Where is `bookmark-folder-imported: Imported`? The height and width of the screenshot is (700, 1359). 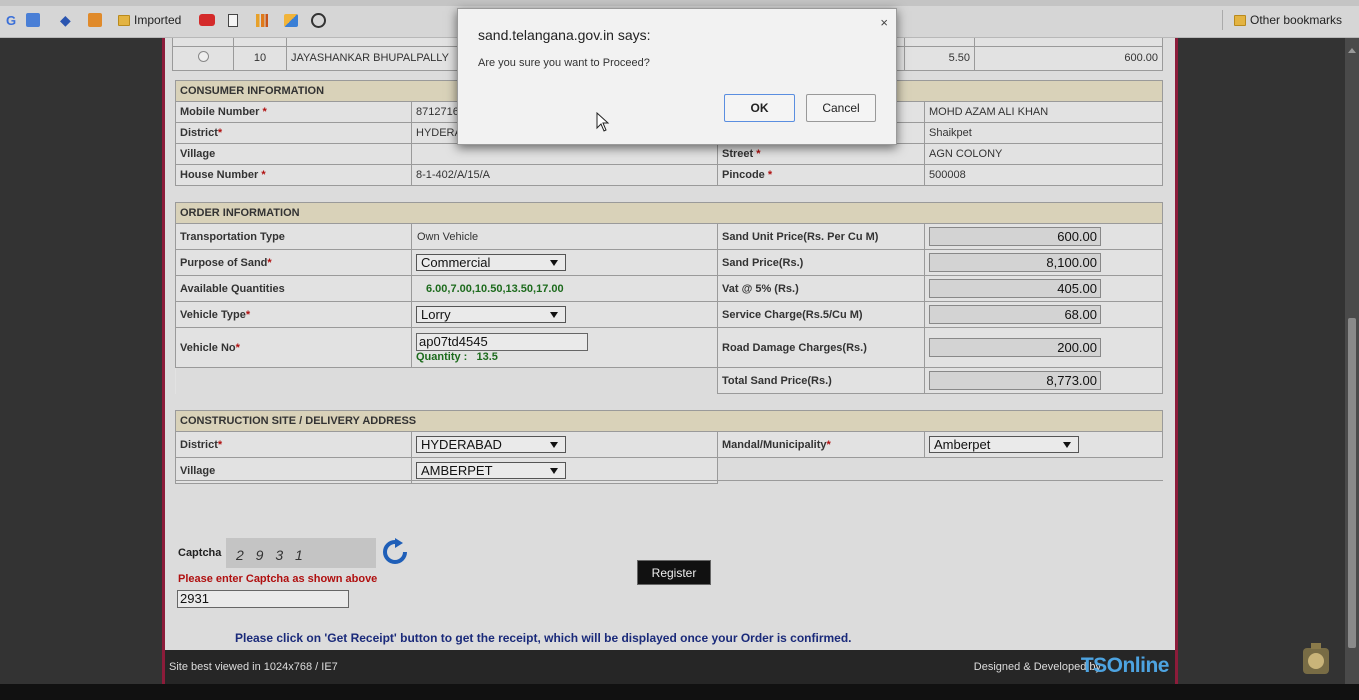
bookmark-folder-imported: Imported is located at coordinates (149, 20).